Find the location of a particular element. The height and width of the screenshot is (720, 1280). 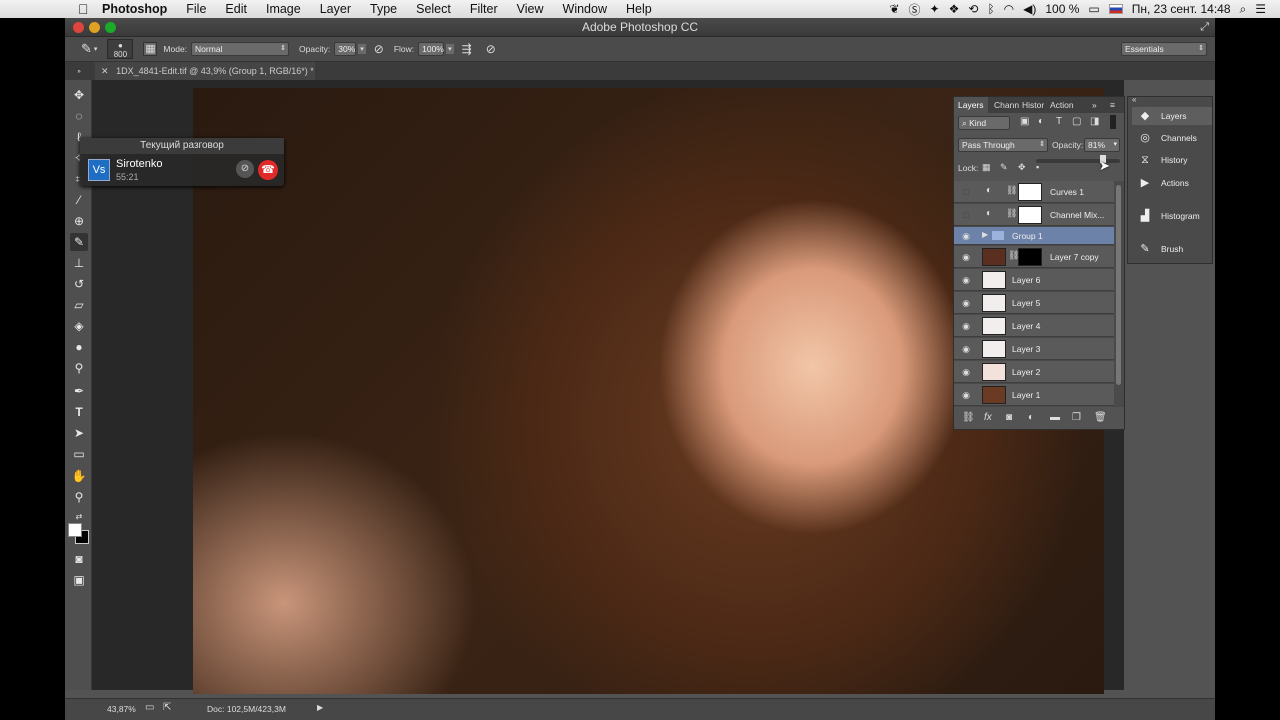

type-tool-icon: T is located at coordinates (79, 412).